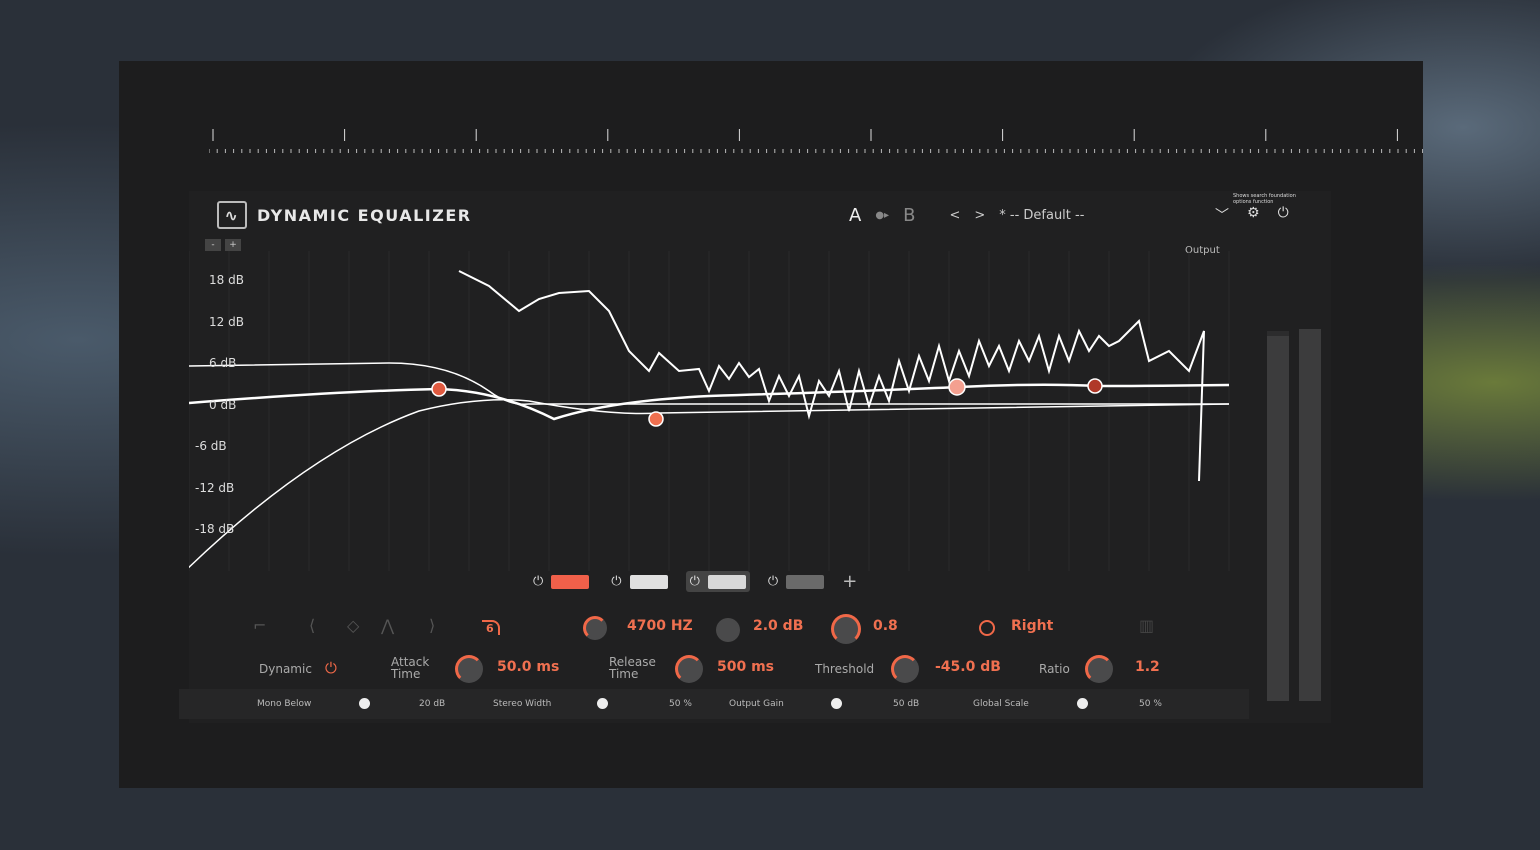 This screenshot has width=1540, height=850. Describe the element at coordinates (778, 626) in the screenshot. I see `gain-value: 2.0 dB` at that location.